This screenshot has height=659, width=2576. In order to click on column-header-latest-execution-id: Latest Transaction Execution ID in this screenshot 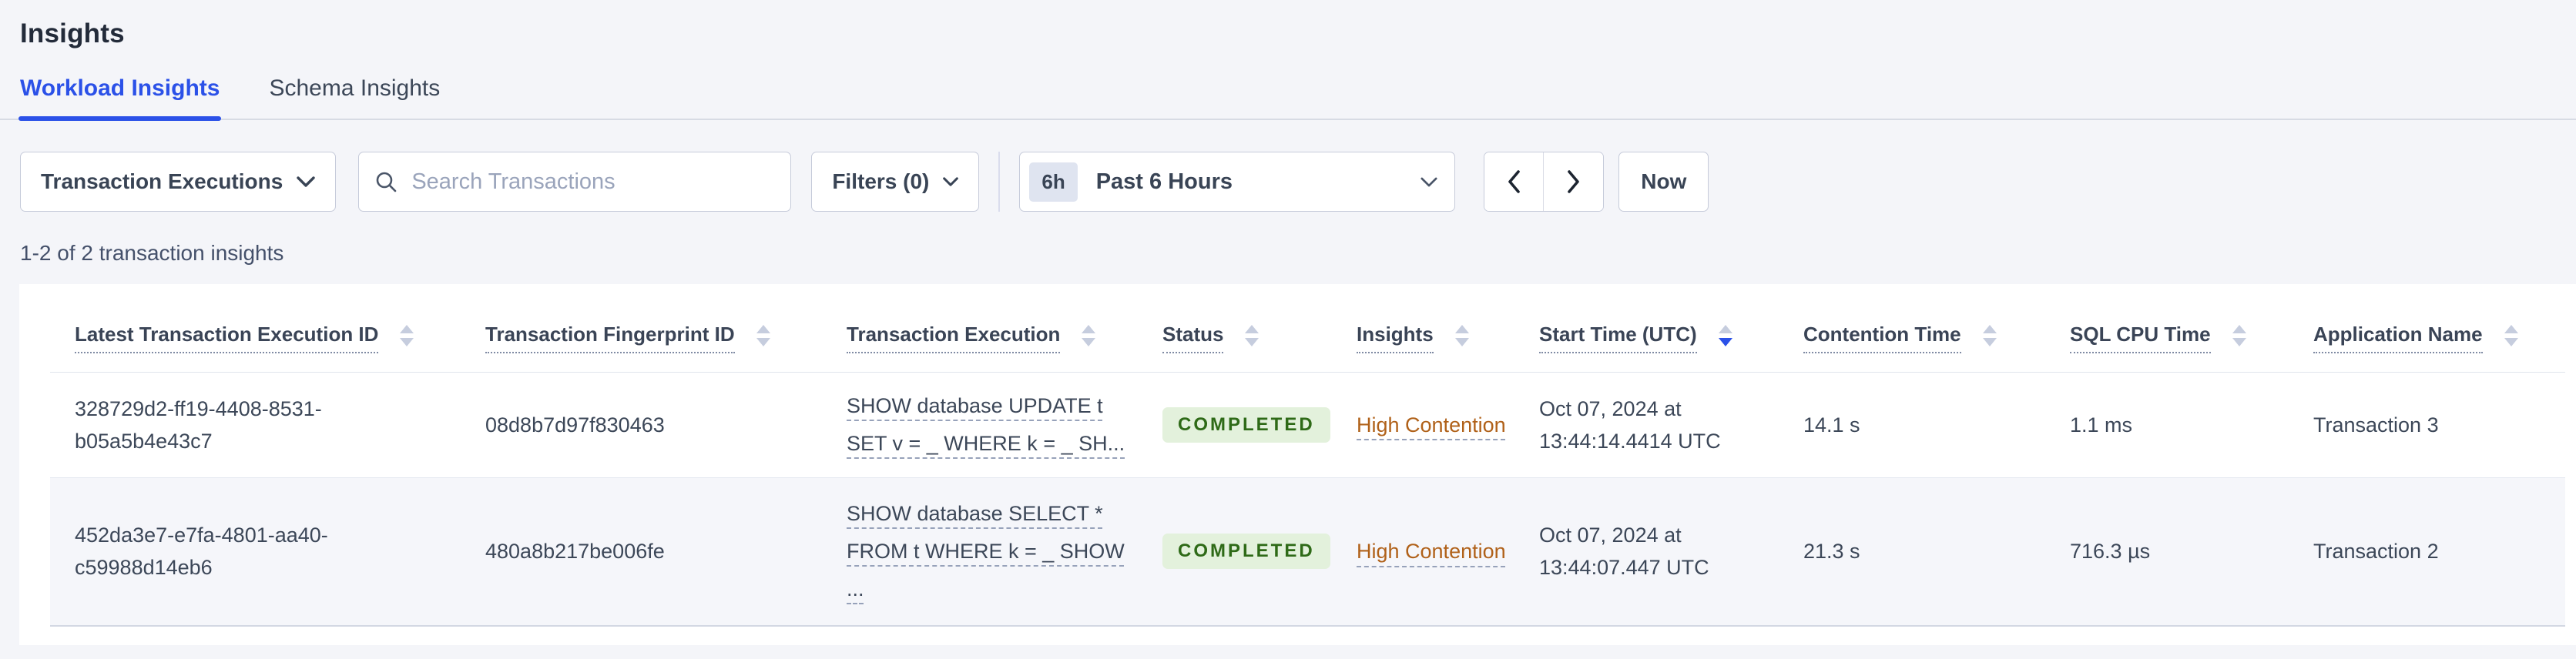, I will do `click(267, 332)`.